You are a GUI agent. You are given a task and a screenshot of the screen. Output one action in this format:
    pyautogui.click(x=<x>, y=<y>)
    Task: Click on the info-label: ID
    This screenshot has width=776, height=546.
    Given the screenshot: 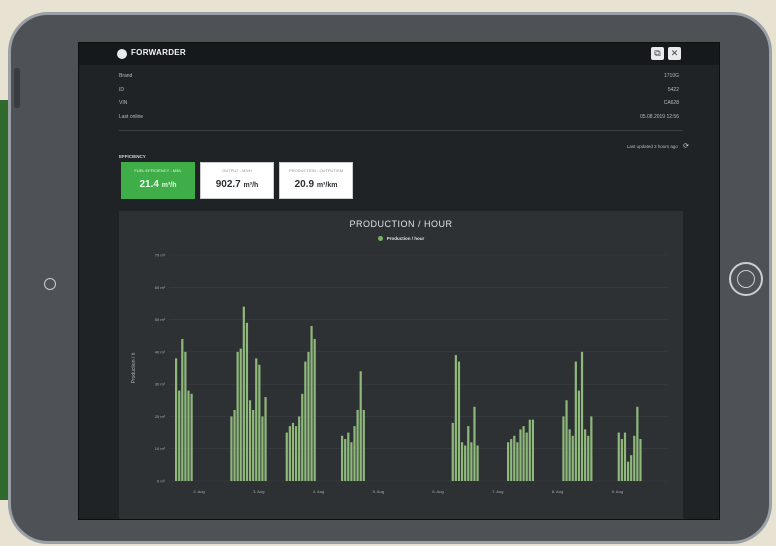 What is the action you would take?
    pyautogui.click(x=121, y=90)
    